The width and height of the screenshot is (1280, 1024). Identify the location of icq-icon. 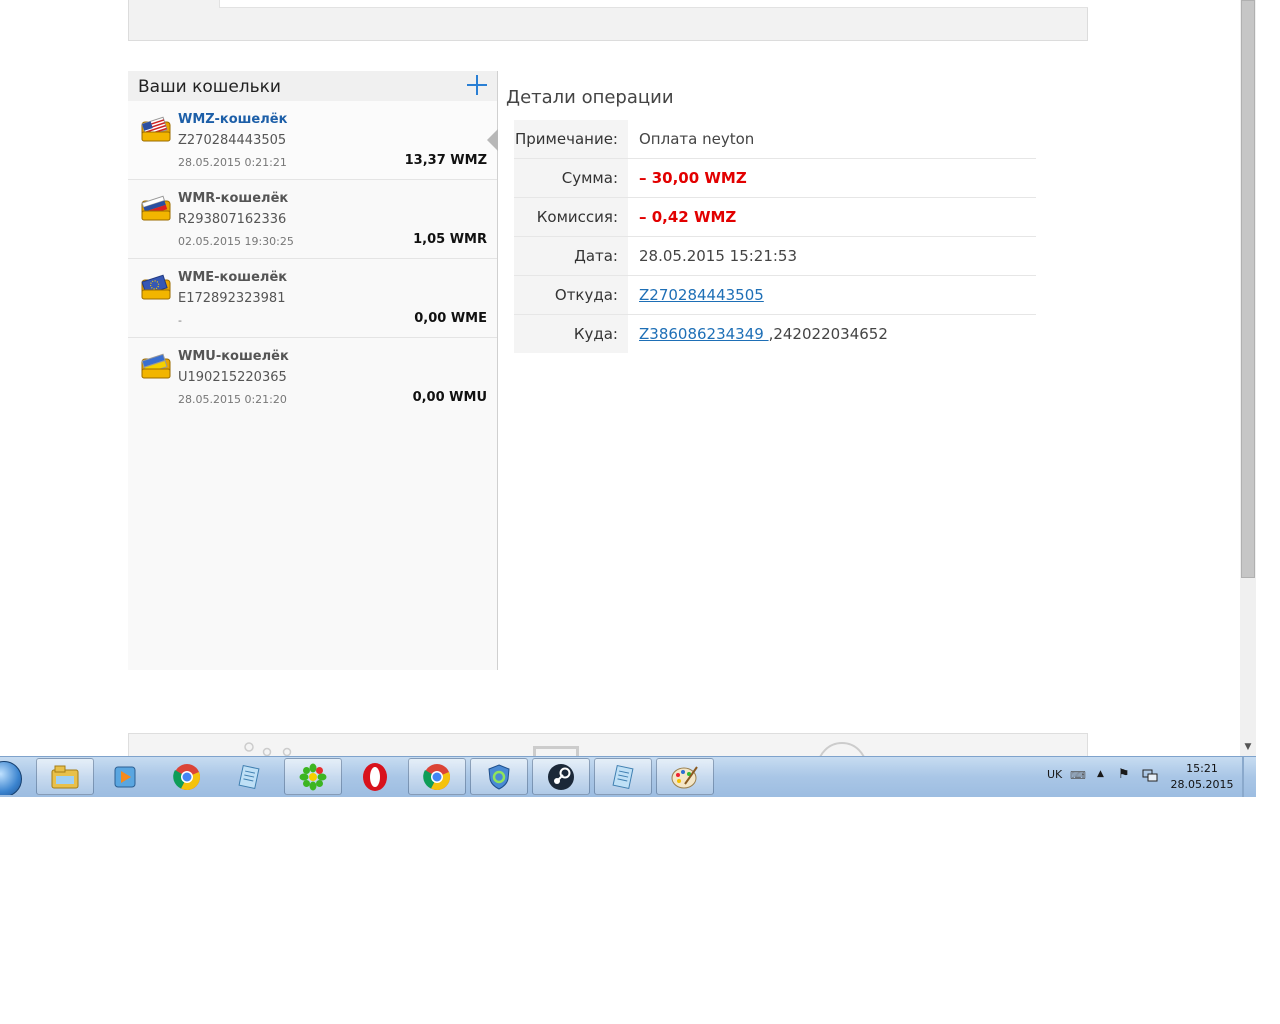
(313, 776).